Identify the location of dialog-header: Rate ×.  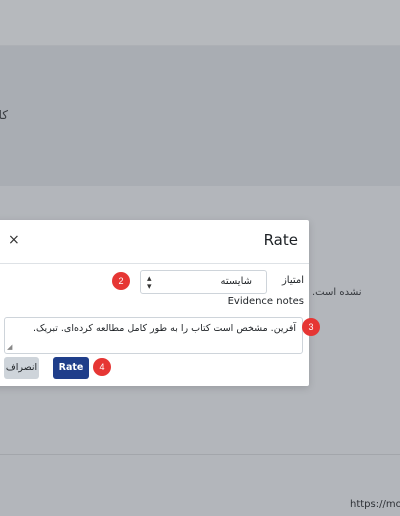
(154, 242).